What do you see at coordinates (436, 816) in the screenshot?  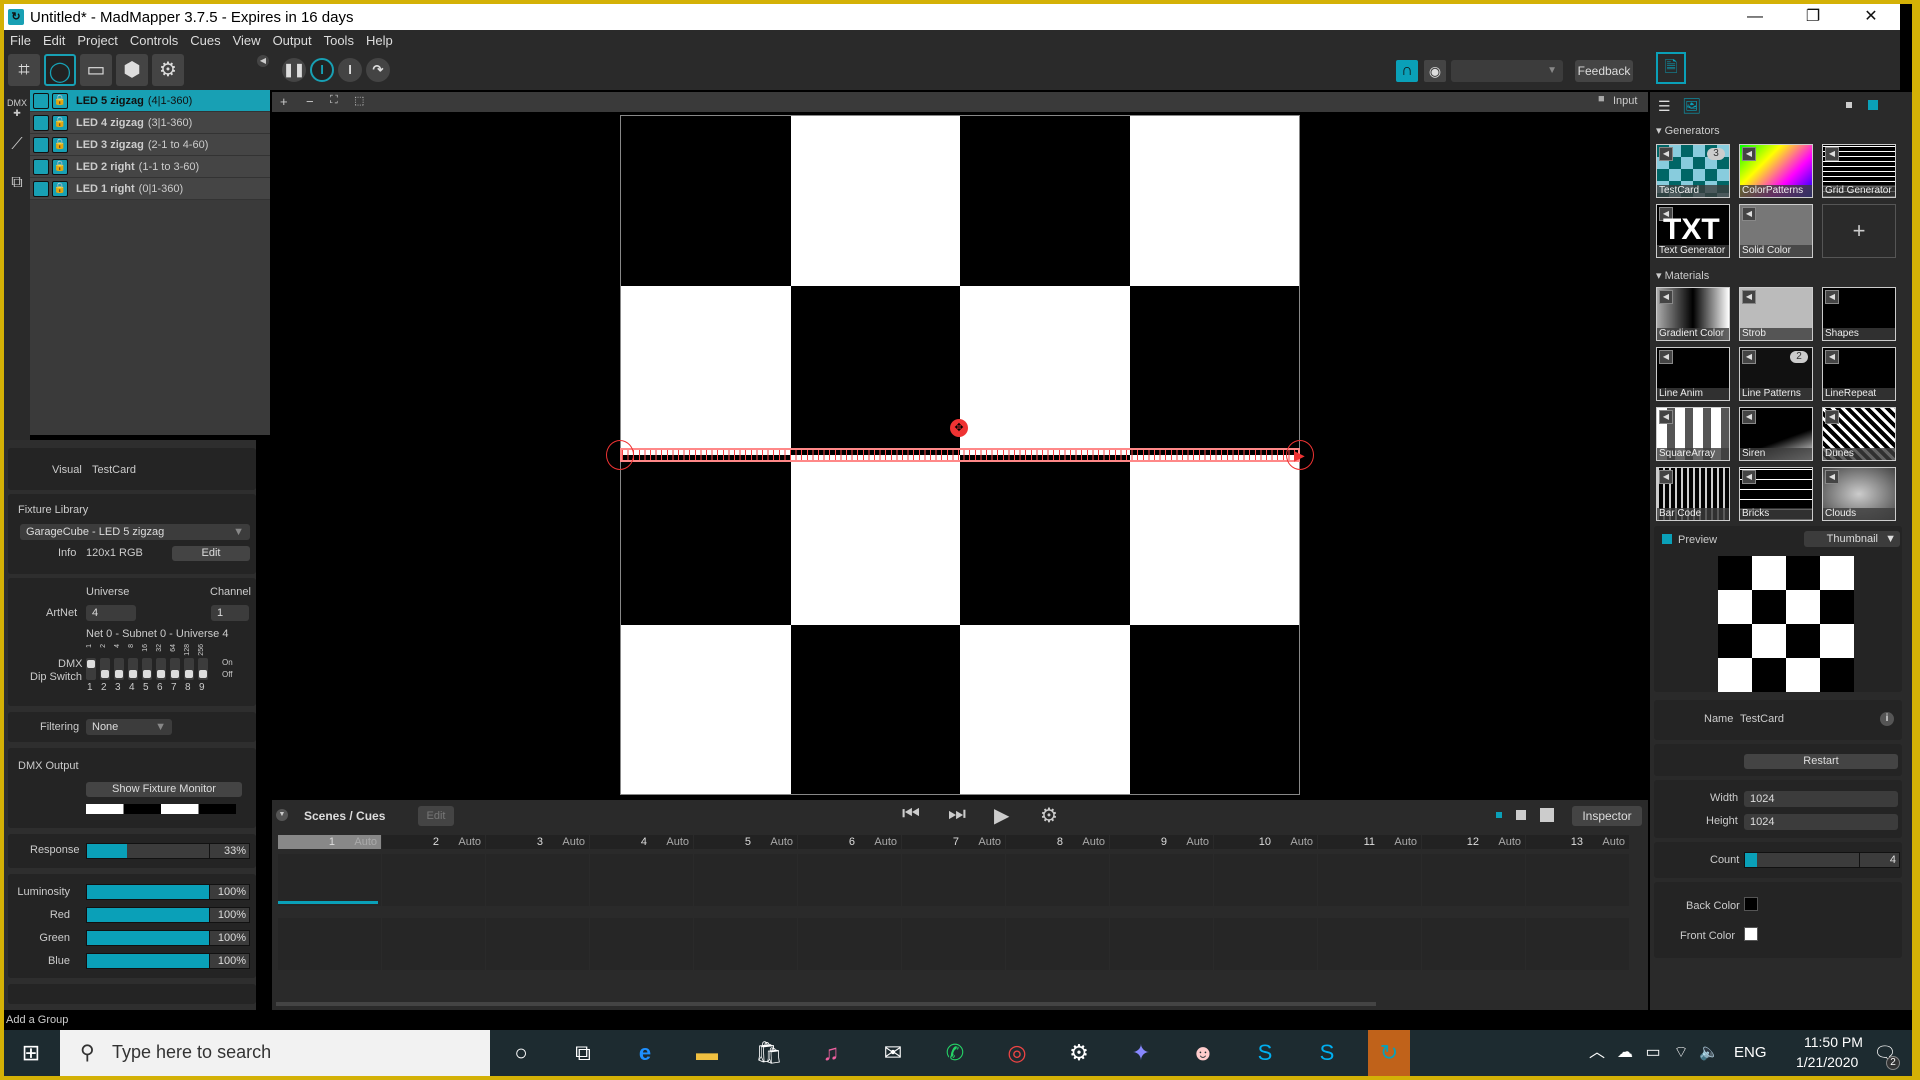 I see `scenes-edit-button: Edit` at bounding box center [436, 816].